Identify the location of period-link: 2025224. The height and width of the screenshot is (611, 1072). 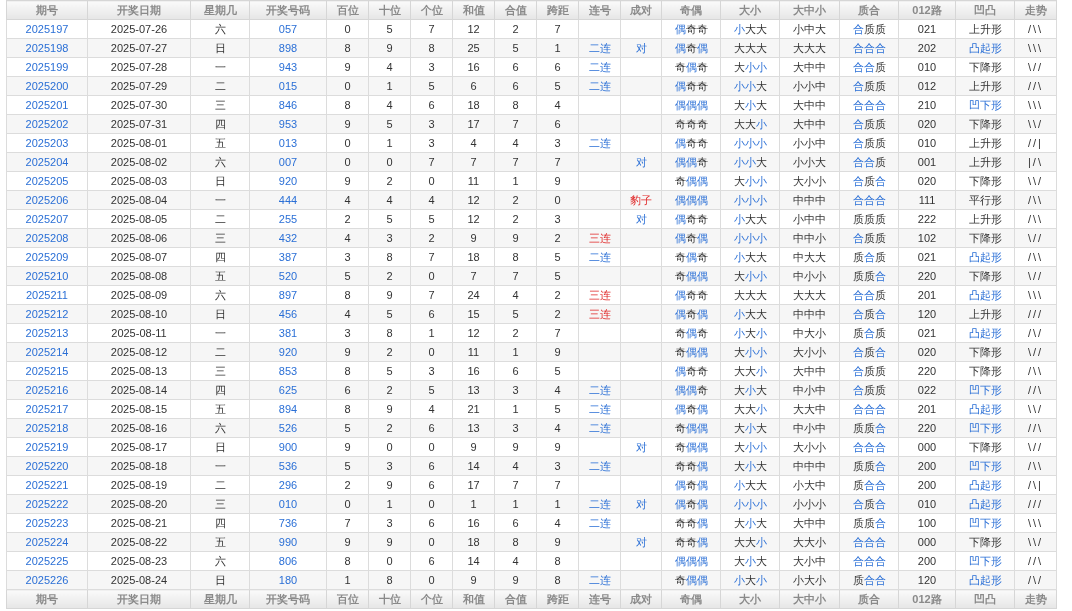
(47, 542).